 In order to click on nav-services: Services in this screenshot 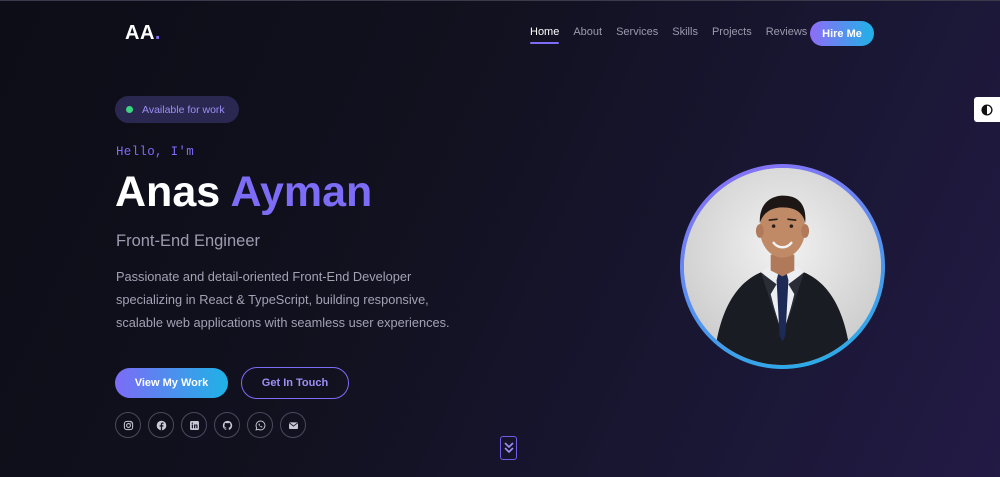, I will do `click(637, 35)`.